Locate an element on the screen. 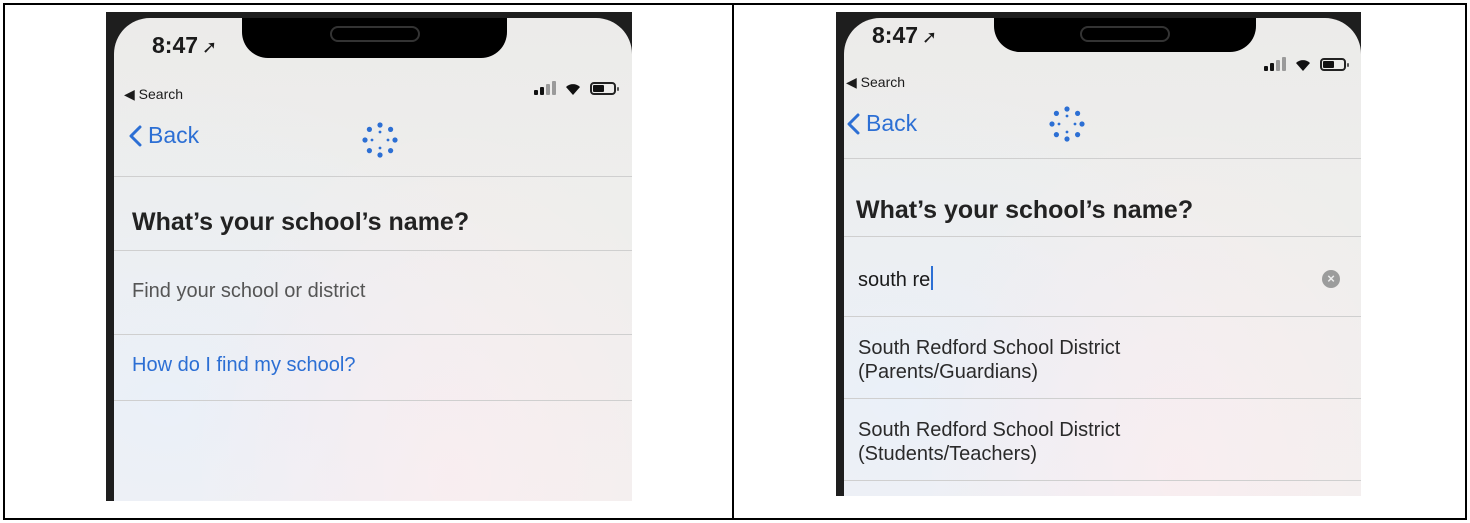 Image resolution: width=1470 pixels, height=523 pixels. search-input: Find your school or district is located at coordinates (248, 291).